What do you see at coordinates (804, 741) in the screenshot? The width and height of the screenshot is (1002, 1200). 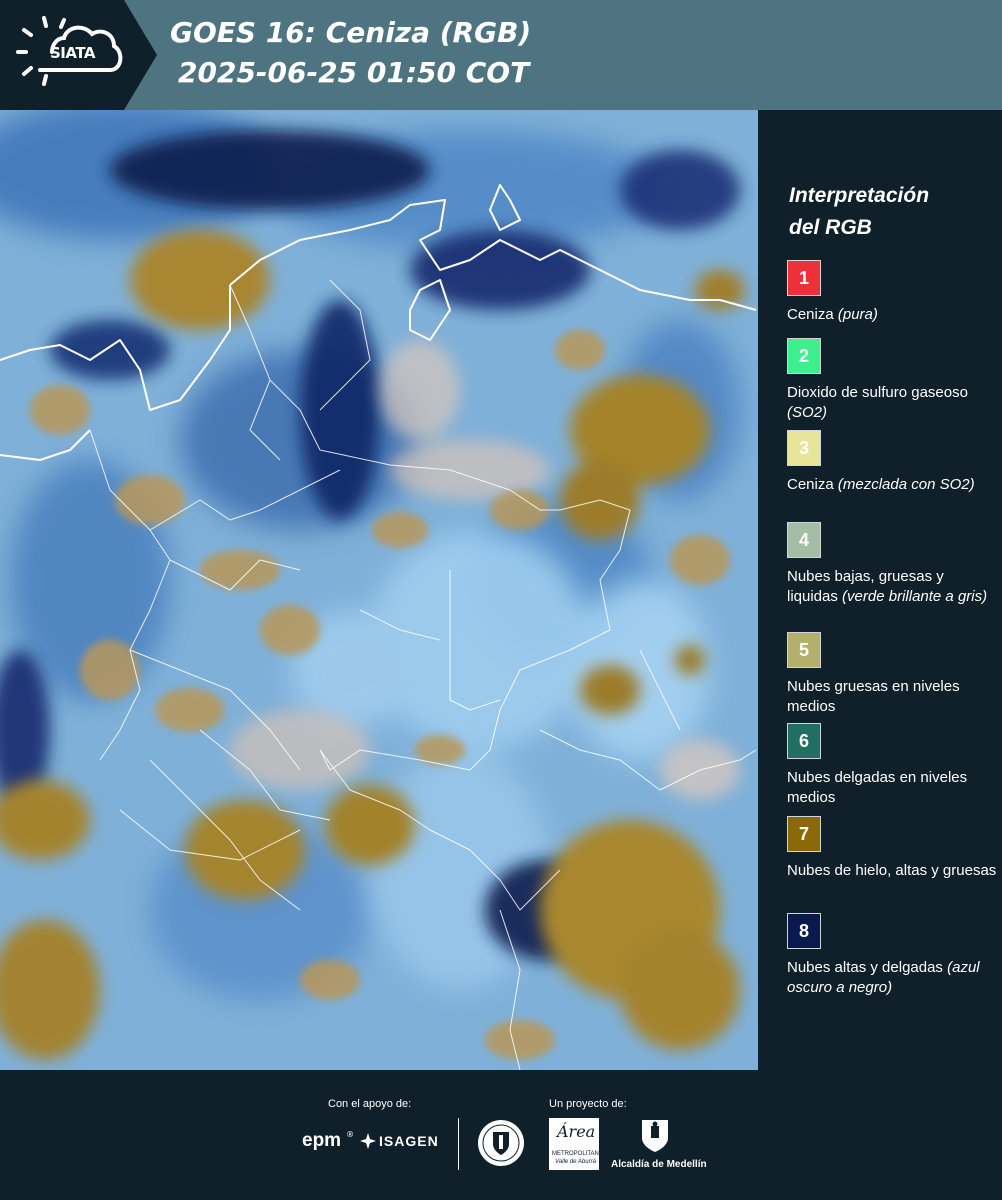 I see `legend-swatch: 6` at bounding box center [804, 741].